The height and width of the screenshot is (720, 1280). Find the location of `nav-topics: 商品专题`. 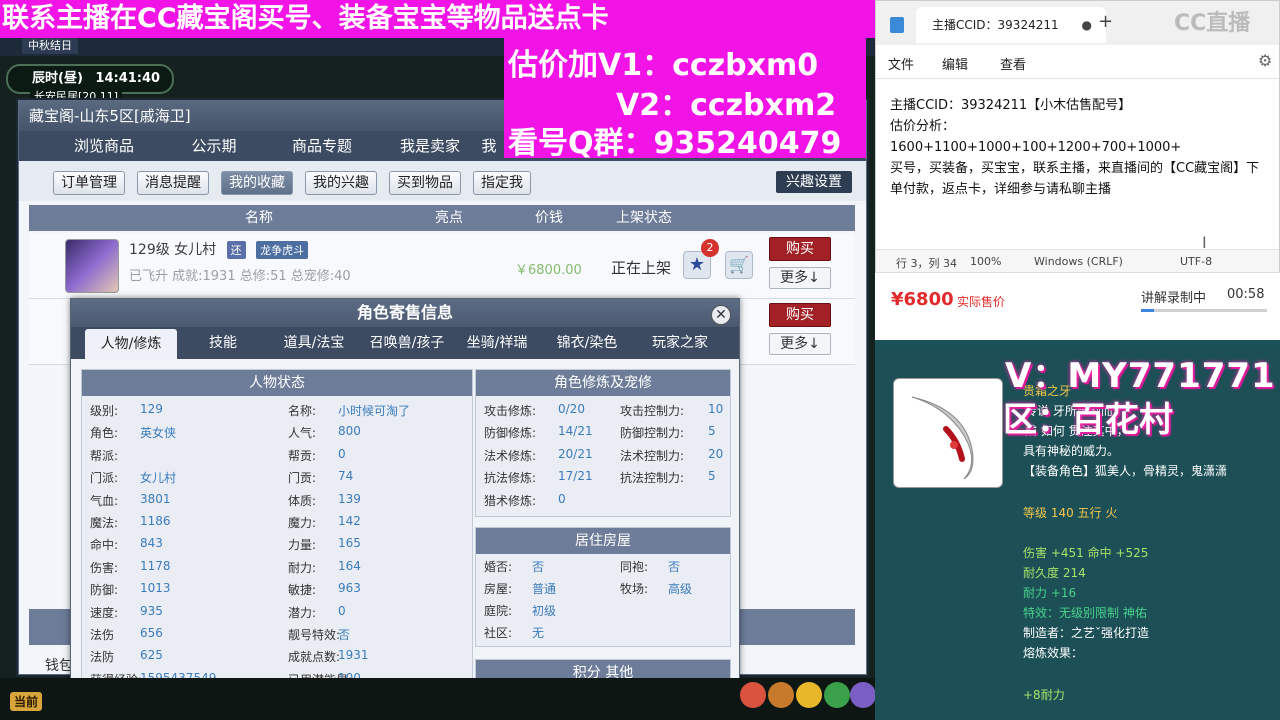

nav-topics: 商品专题 is located at coordinates (322, 146).